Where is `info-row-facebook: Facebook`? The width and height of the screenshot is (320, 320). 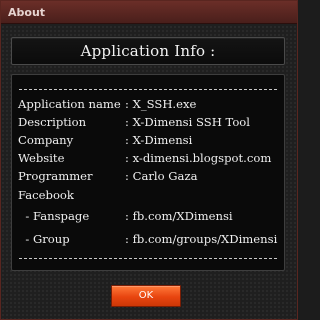 info-row-facebook: Facebook is located at coordinates (149, 197).